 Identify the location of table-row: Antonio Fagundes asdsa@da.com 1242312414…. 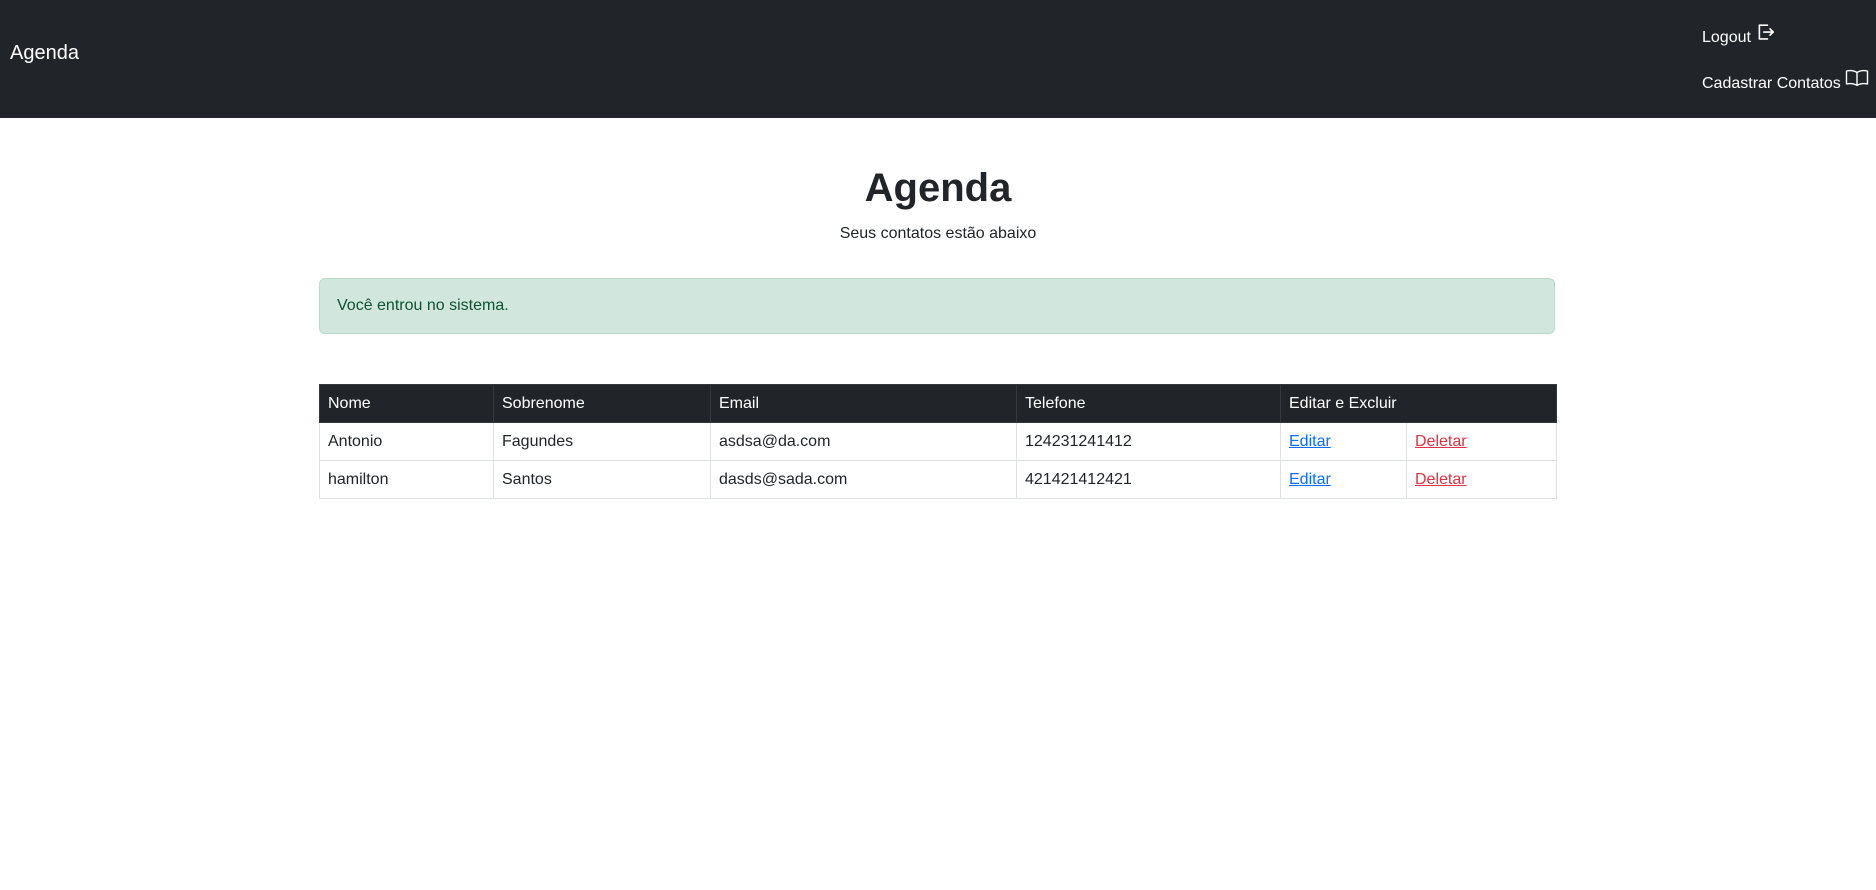
(938, 441).